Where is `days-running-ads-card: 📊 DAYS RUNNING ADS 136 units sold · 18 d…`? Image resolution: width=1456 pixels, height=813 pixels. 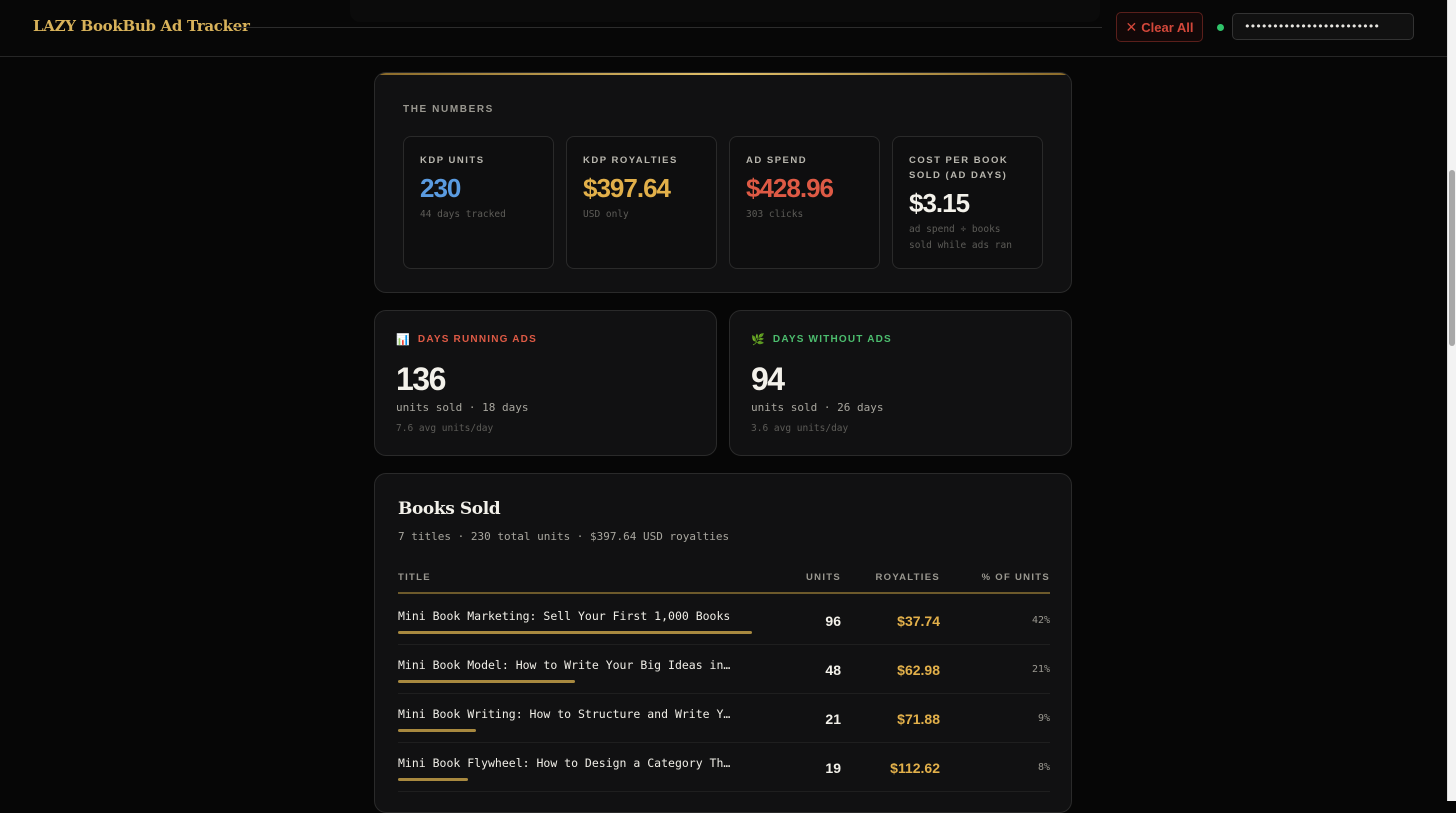
days-running-ads-card: 📊 DAYS RUNNING ADS 136 units sold · 18 d… is located at coordinates (545, 383).